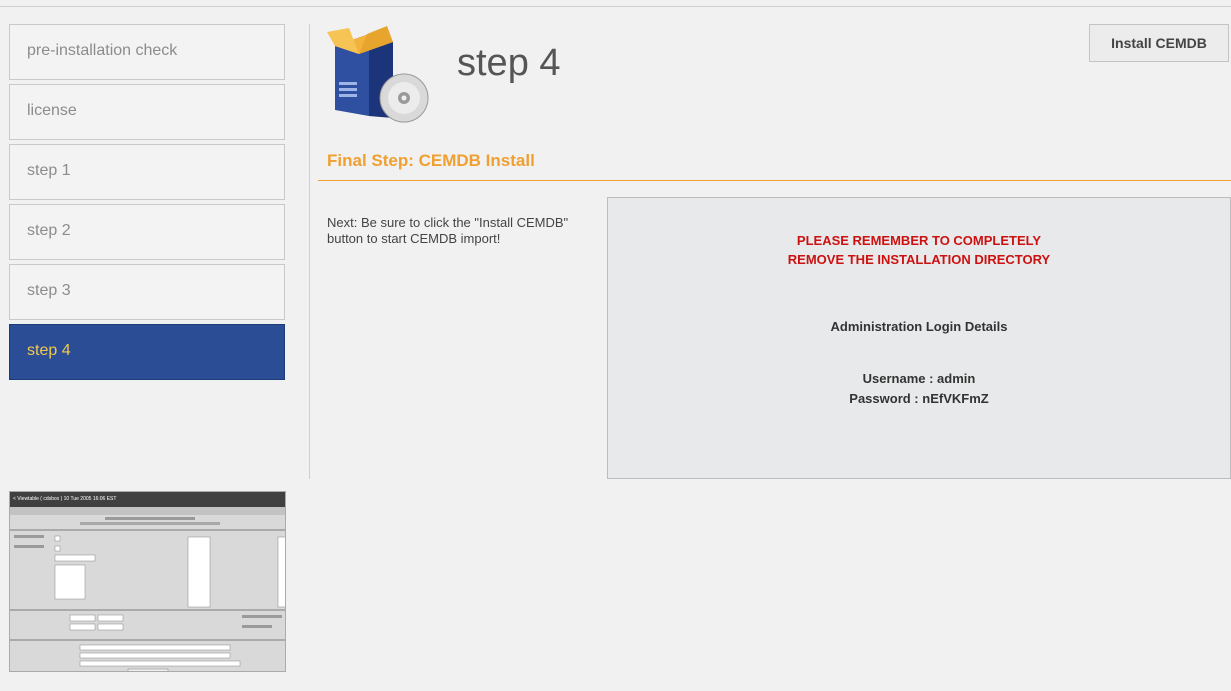  I want to click on nav-item-step-3: step 3, so click(147, 292).